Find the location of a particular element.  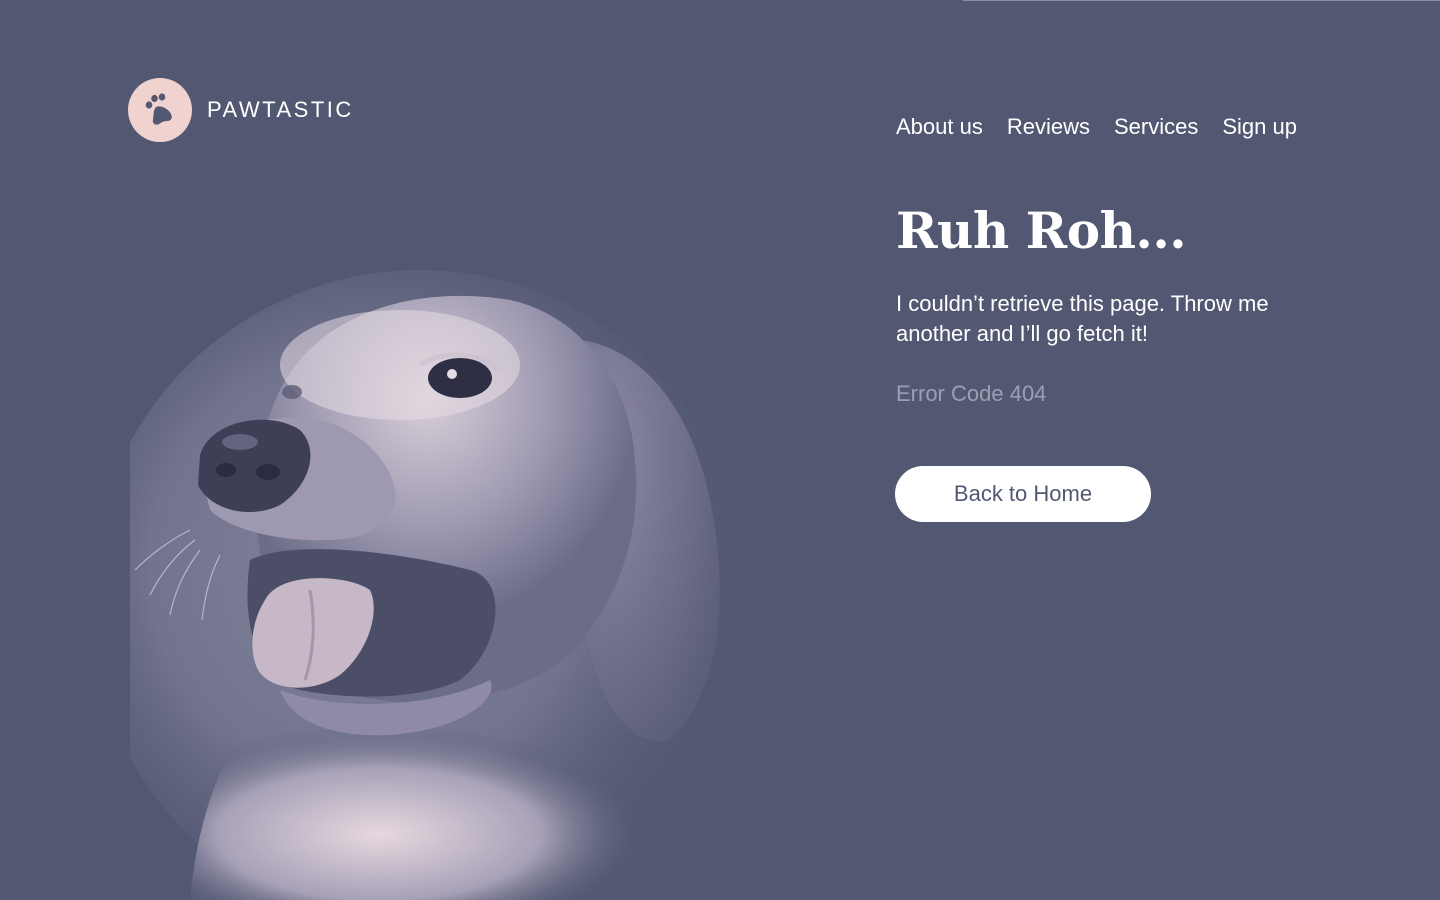

logo-badge is located at coordinates (160, 110).